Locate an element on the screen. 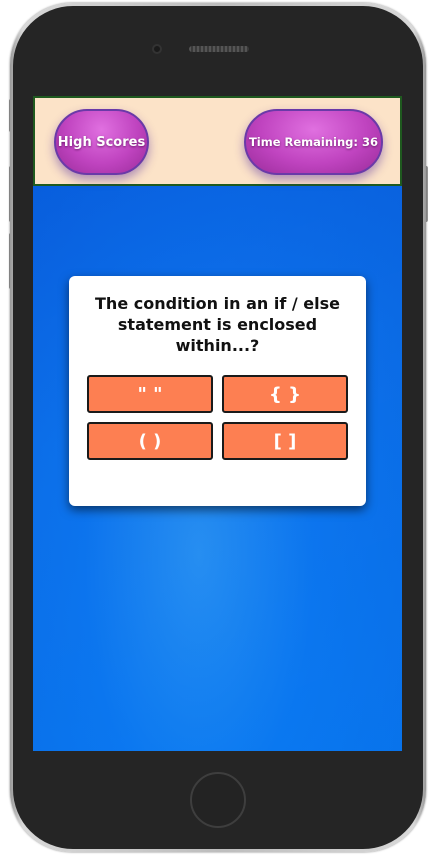 Image resolution: width=429 pixels, height=856 pixels. answer-button-3: ( ) is located at coordinates (150, 441).